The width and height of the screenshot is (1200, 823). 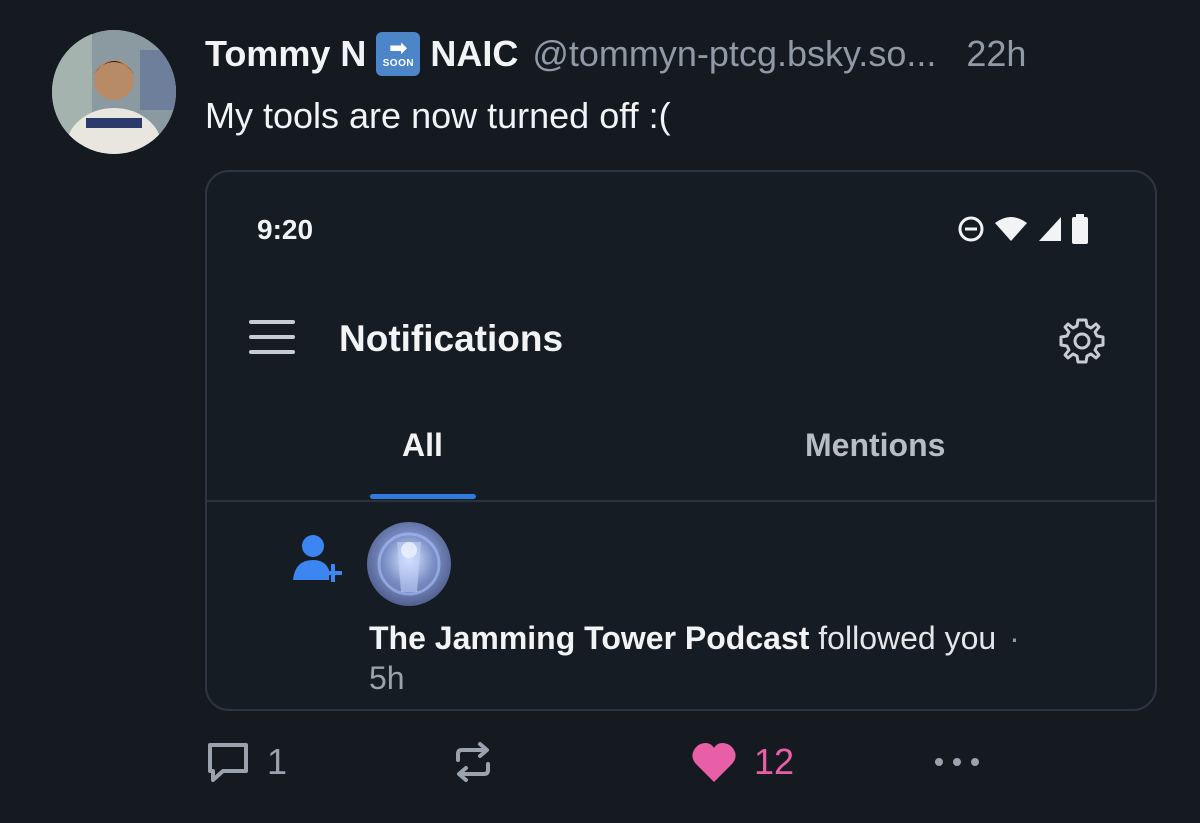 I want to click on active-tab-indicator, so click(x=423, y=496).